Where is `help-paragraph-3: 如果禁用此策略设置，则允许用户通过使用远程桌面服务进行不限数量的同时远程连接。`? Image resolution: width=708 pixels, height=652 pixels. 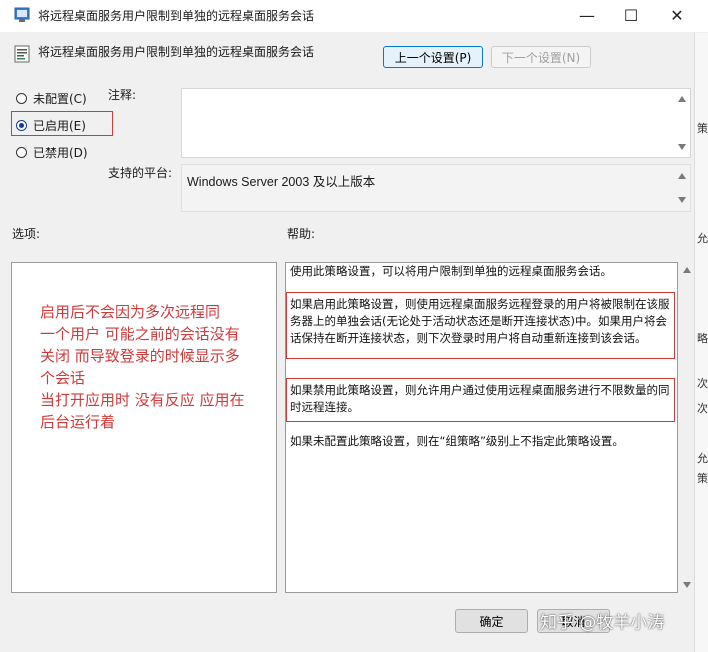
help-paragraph-3: 如果禁用此策略设置，则允许用户通过使用远程桌面服务进行不限数量的同时远程连接。 is located at coordinates (480, 398).